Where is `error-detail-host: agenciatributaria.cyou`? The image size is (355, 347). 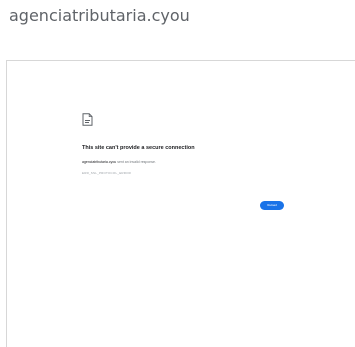 error-detail-host: agenciatributaria.cyou is located at coordinates (99, 162).